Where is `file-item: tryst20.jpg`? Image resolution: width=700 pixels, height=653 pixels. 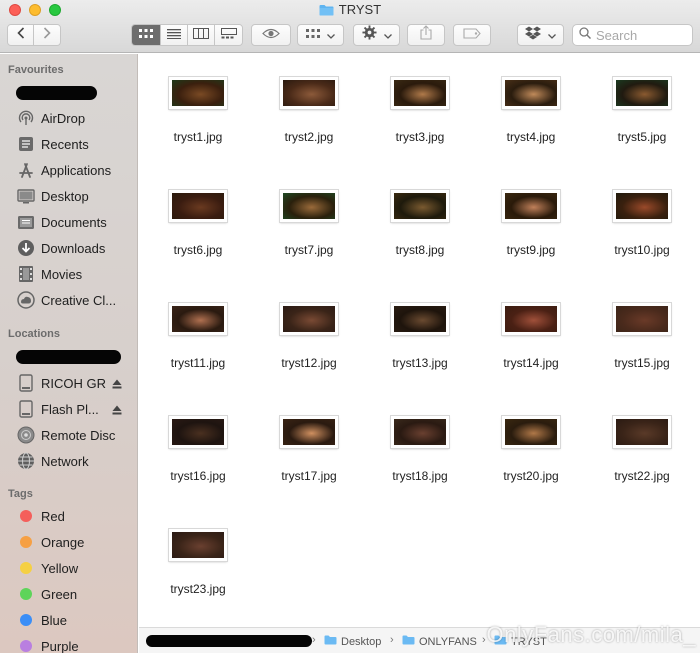 file-item: tryst20.jpg is located at coordinates (531, 438).